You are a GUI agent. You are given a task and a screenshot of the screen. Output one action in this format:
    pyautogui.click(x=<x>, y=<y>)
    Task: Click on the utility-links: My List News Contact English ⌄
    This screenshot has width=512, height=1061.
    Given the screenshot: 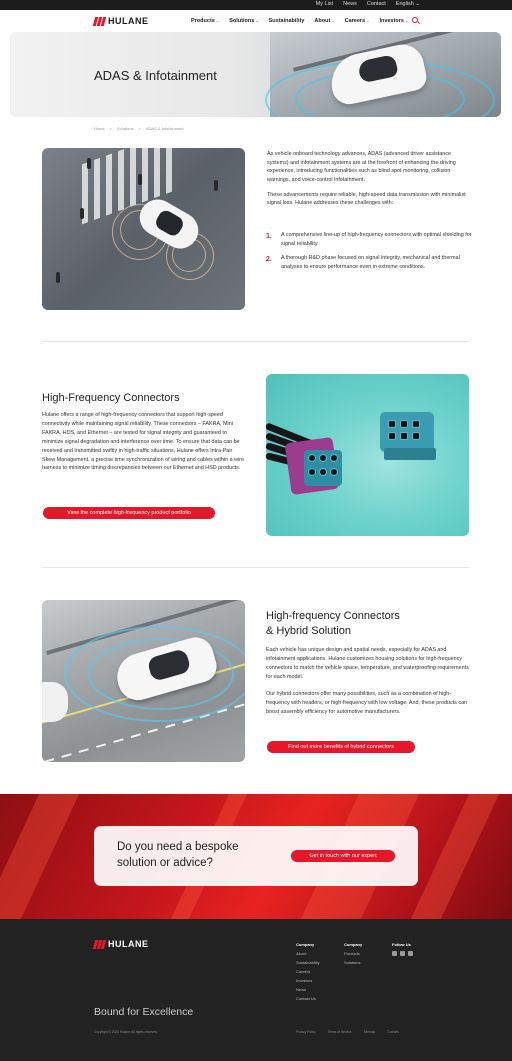 What is the action you would take?
    pyautogui.click(x=368, y=4)
    